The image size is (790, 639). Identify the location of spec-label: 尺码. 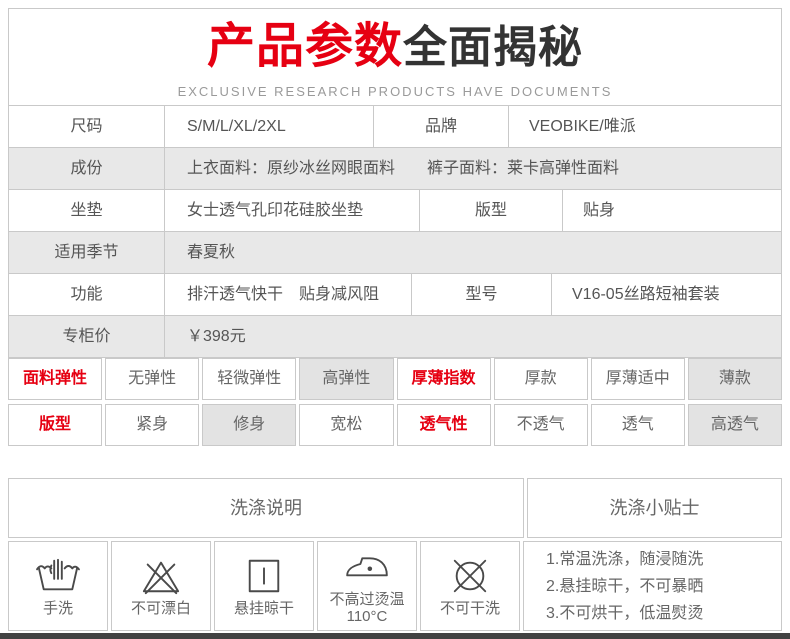
(86, 126).